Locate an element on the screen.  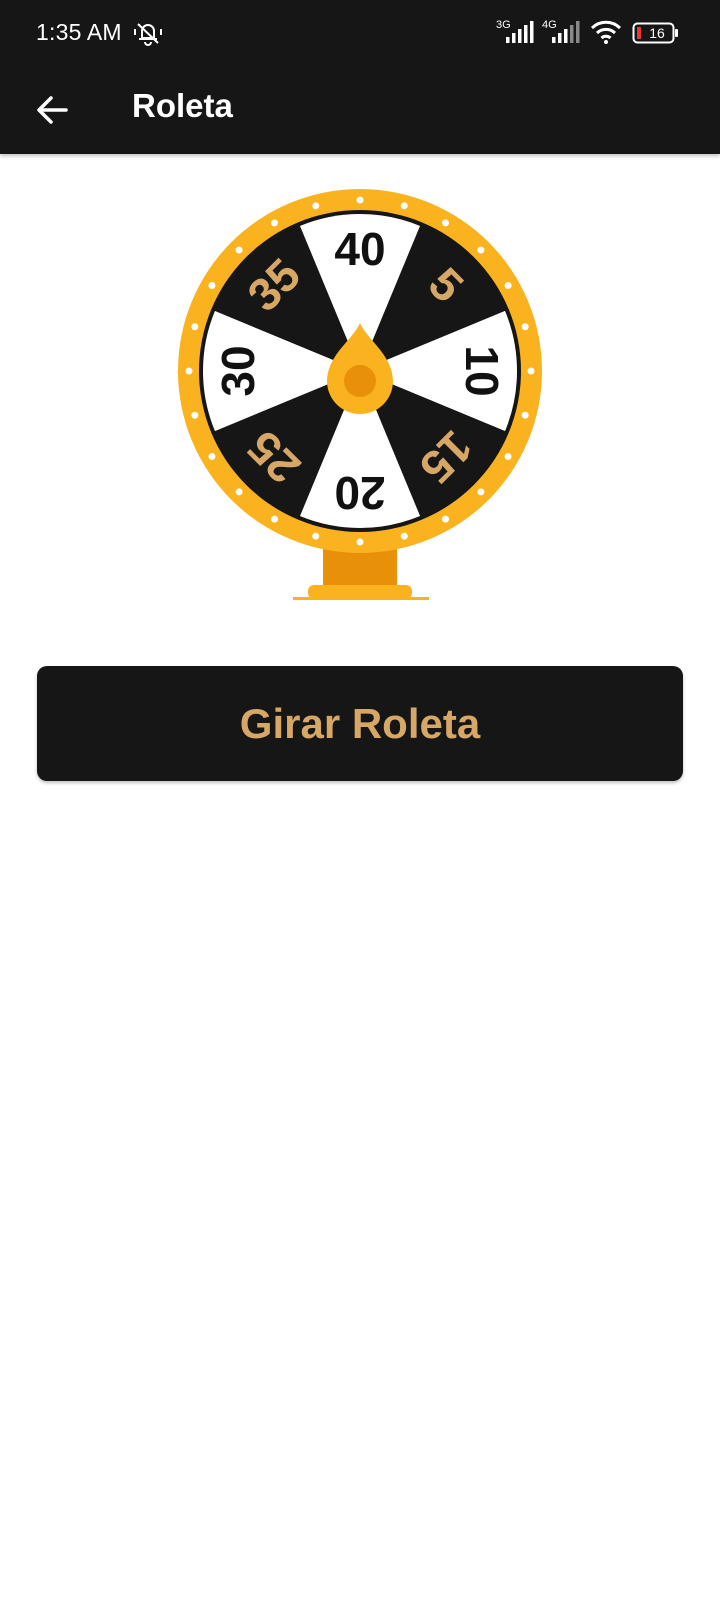
page-title: Roleta is located at coordinates (182, 105).